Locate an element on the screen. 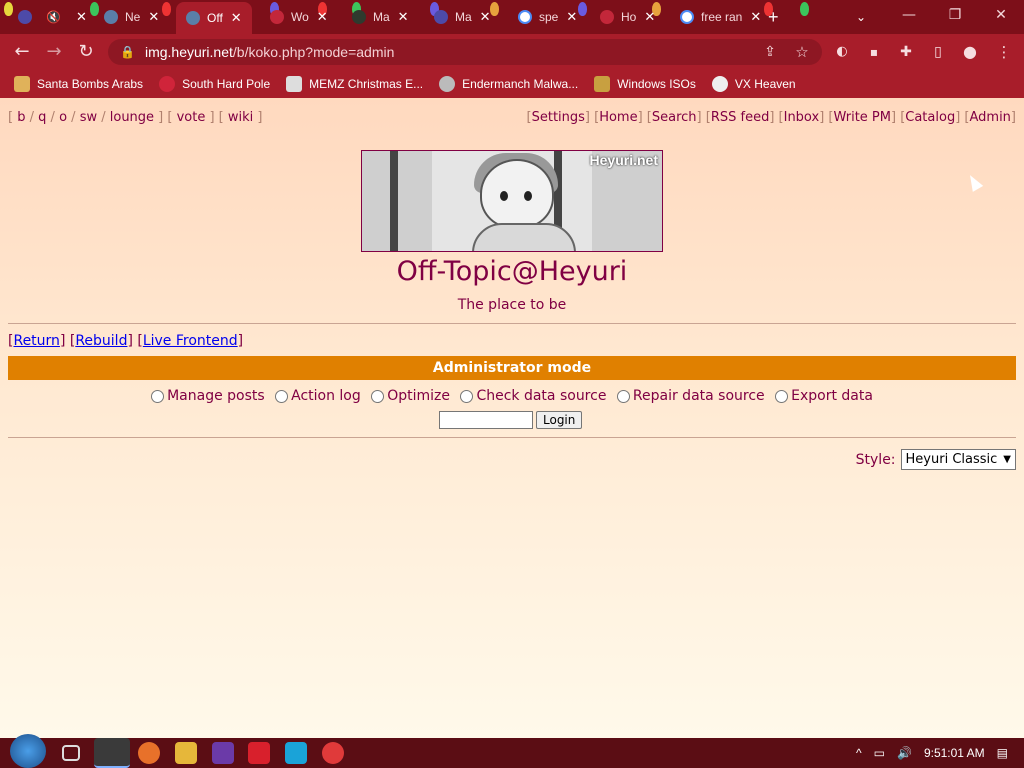  board-link-q: q is located at coordinates (42, 117).